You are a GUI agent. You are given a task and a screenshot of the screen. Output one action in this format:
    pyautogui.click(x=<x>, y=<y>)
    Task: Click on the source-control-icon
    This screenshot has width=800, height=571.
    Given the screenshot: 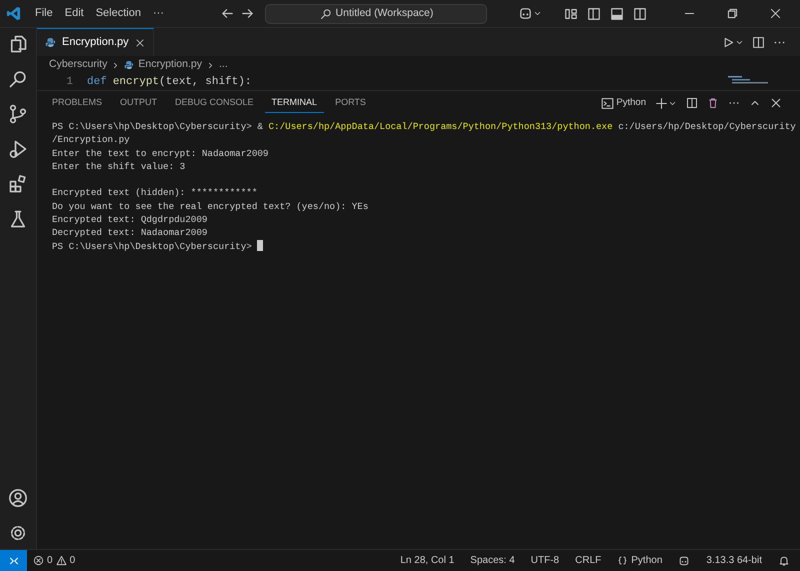 What is the action you would take?
    pyautogui.click(x=18, y=114)
    